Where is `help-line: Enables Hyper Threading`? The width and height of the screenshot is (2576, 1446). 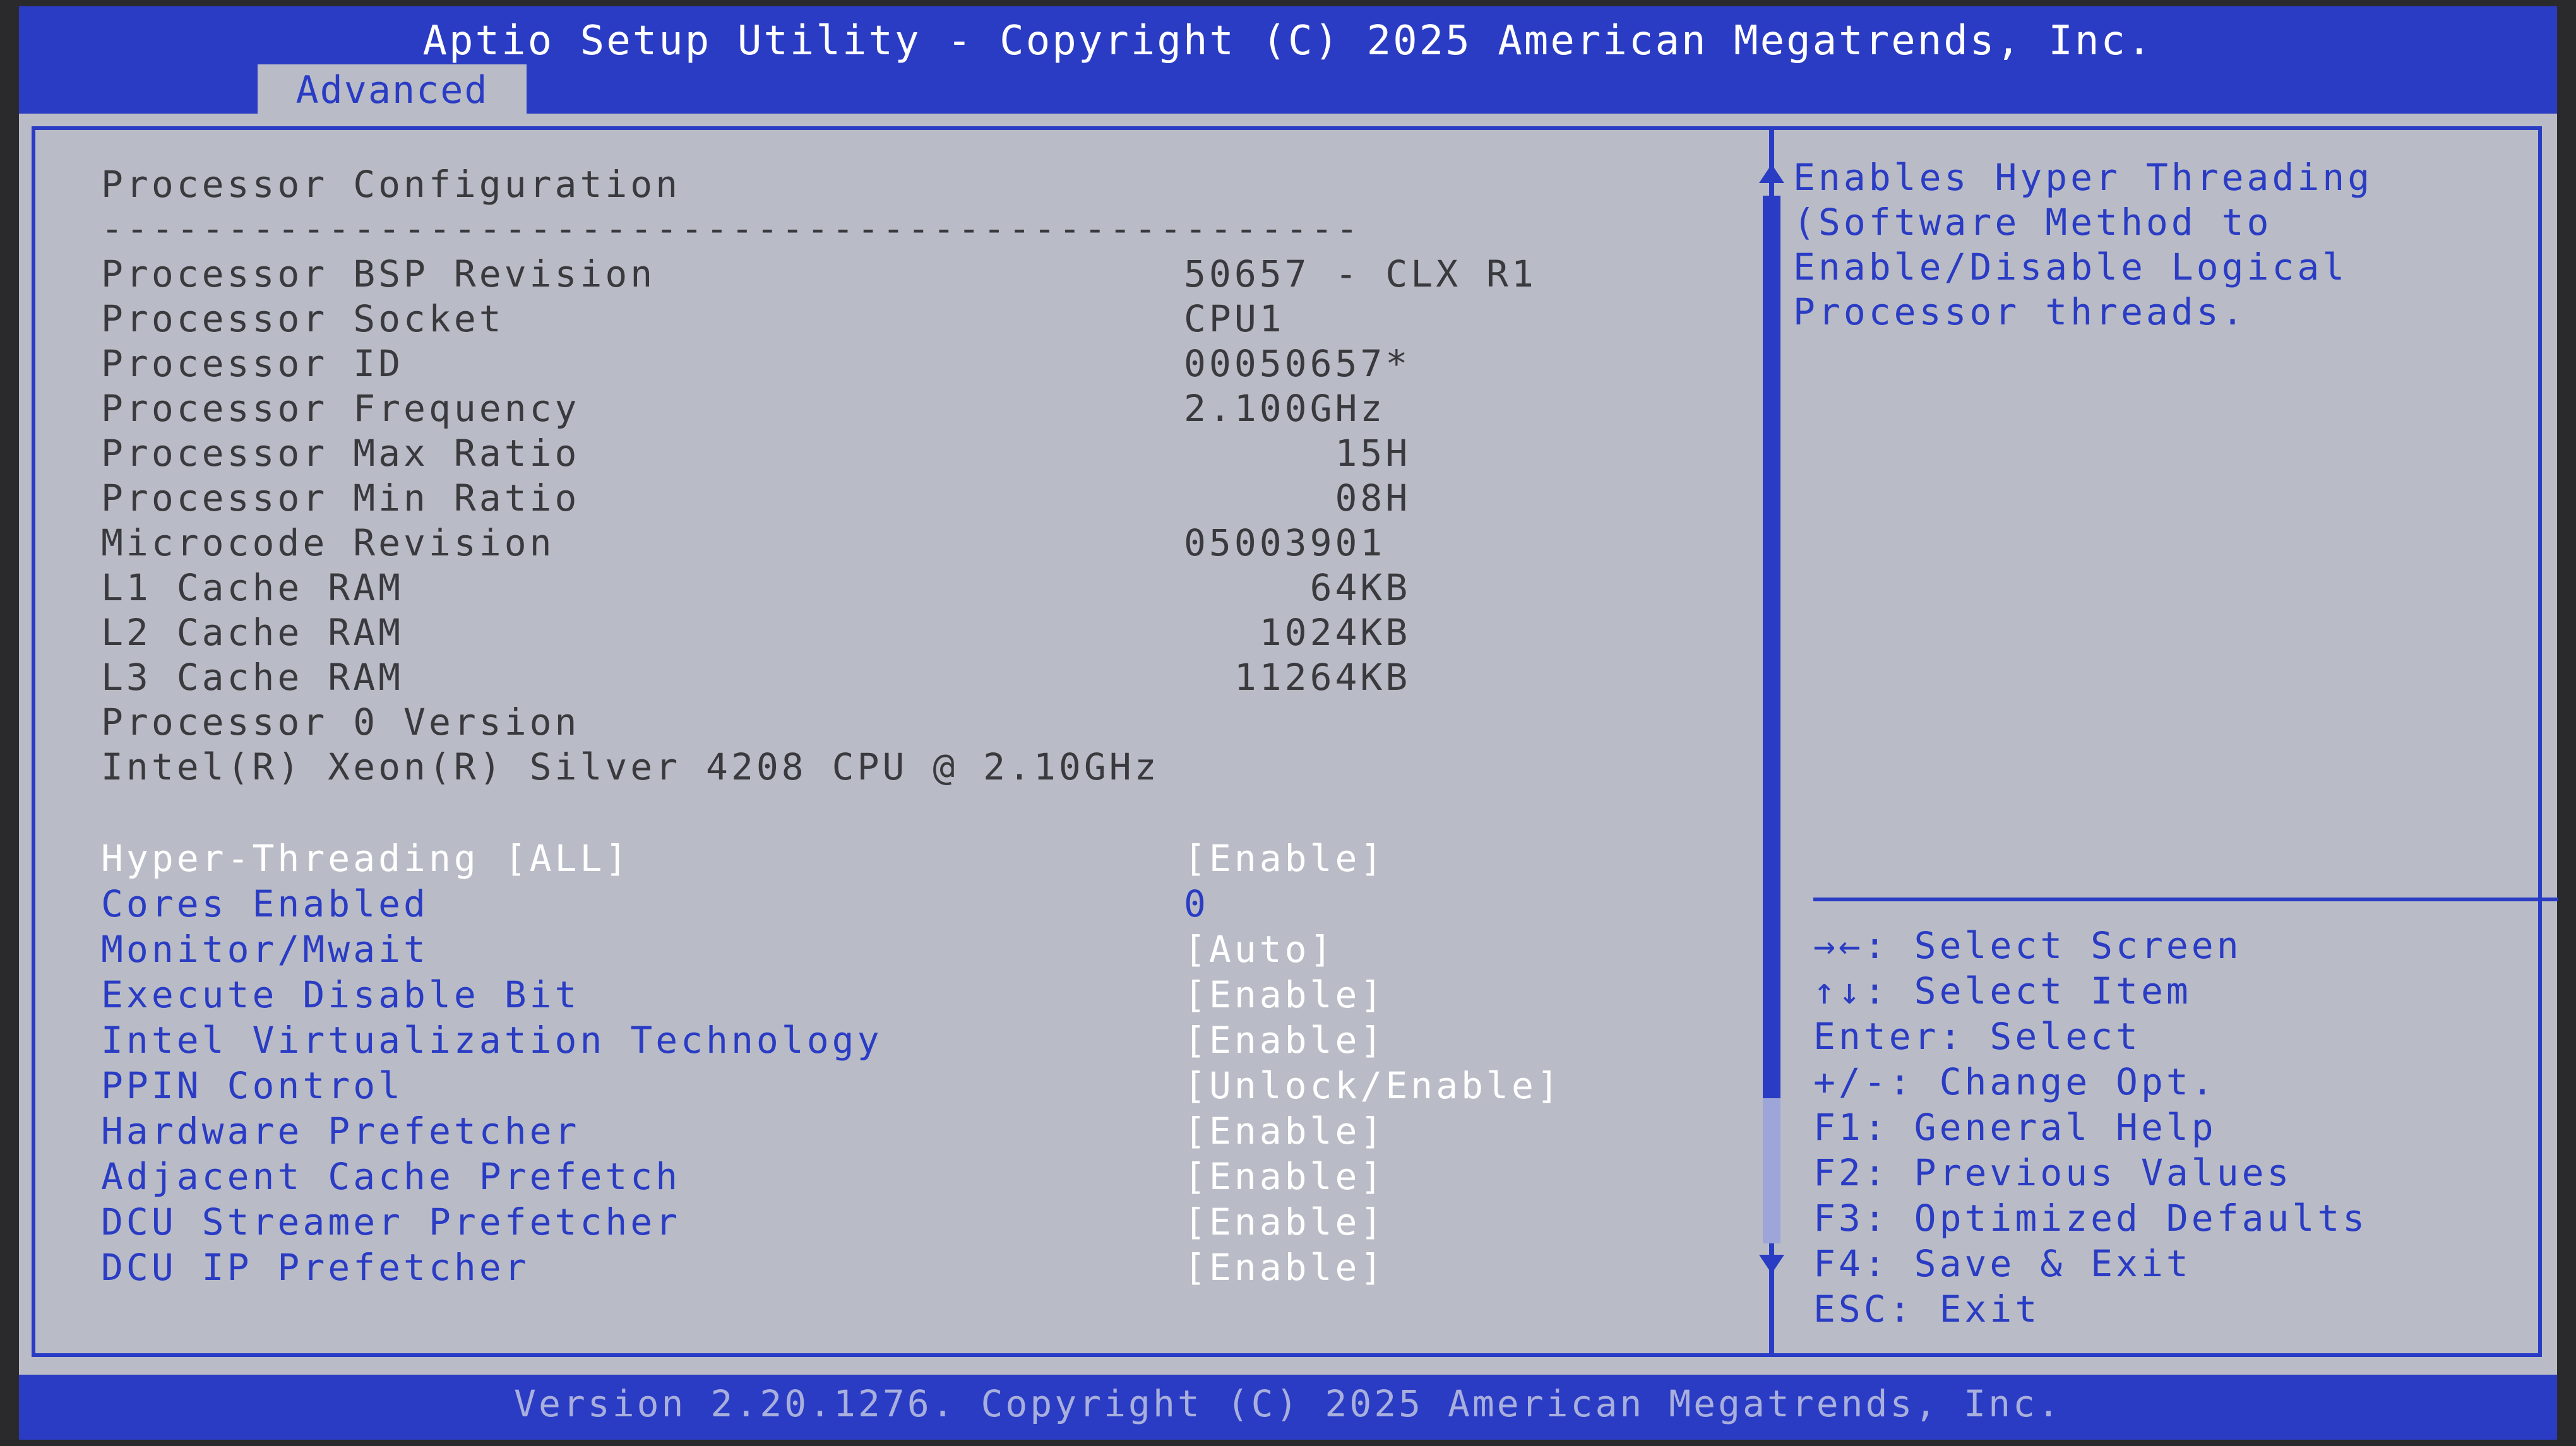
help-line: Enables Hyper Threading is located at coordinates (2083, 177).